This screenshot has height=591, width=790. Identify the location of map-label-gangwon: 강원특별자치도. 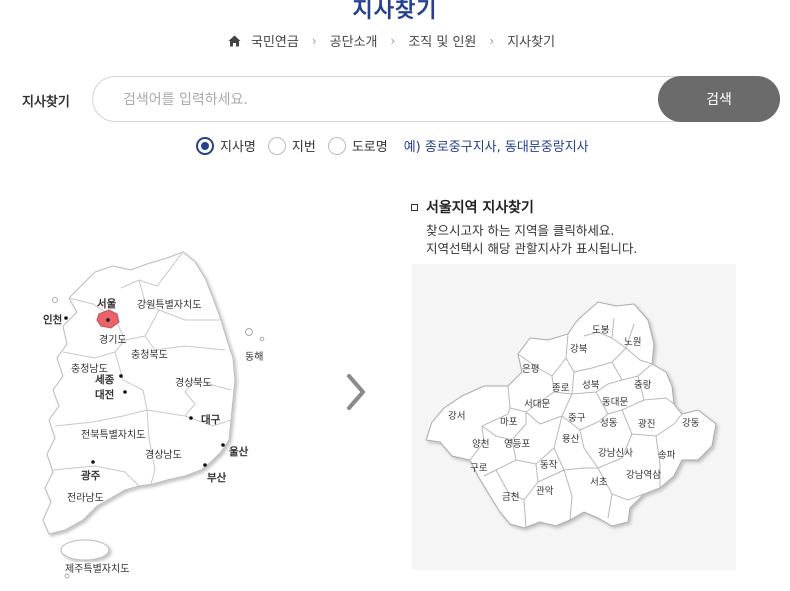
(169, 303).